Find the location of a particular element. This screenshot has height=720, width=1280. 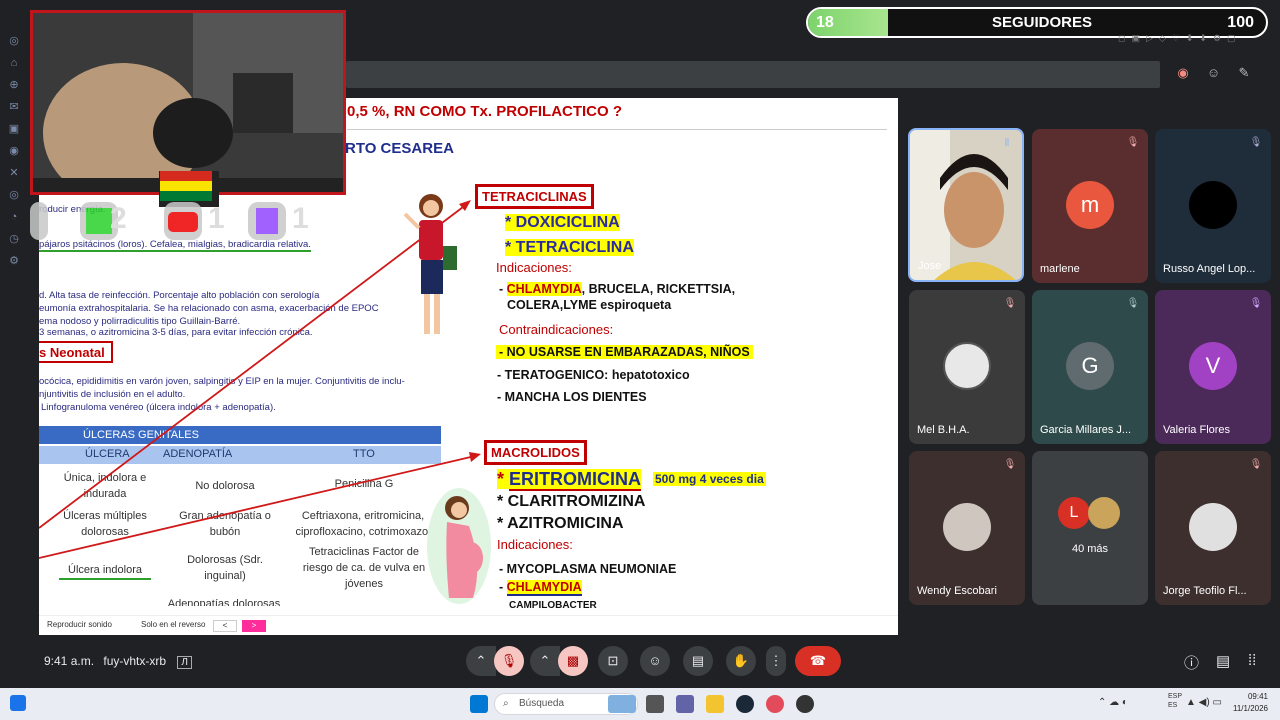

participant-tile: ⦀ Jose is located at coordinates (966, 205).